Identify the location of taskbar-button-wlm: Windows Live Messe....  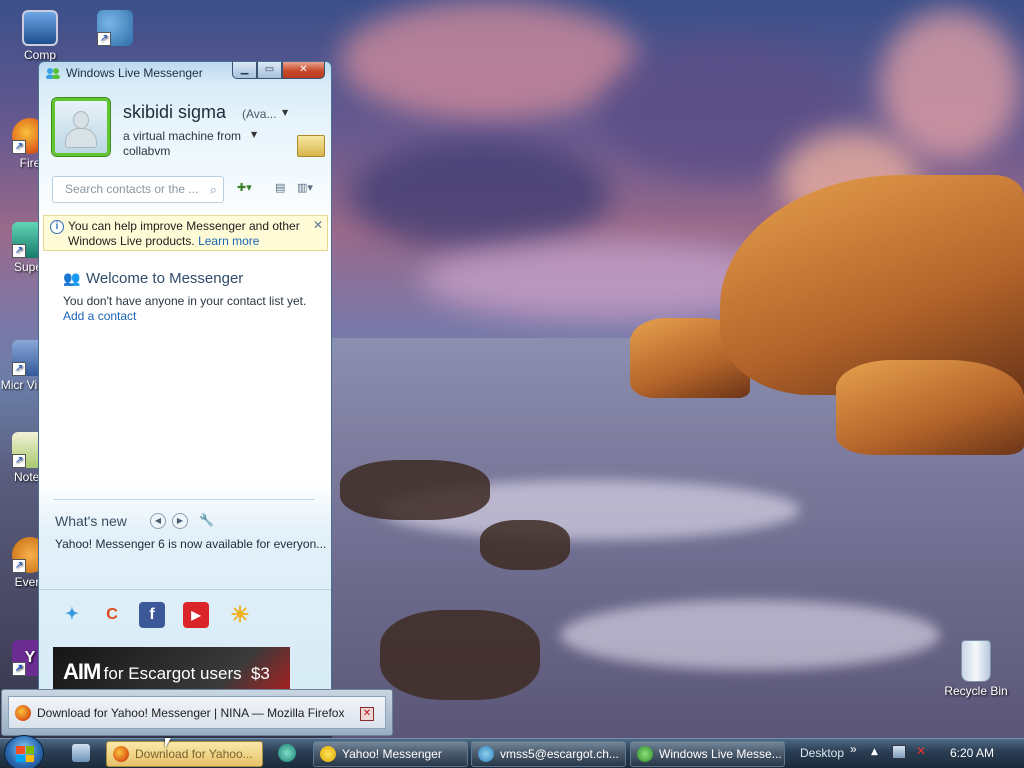
(707, 754).